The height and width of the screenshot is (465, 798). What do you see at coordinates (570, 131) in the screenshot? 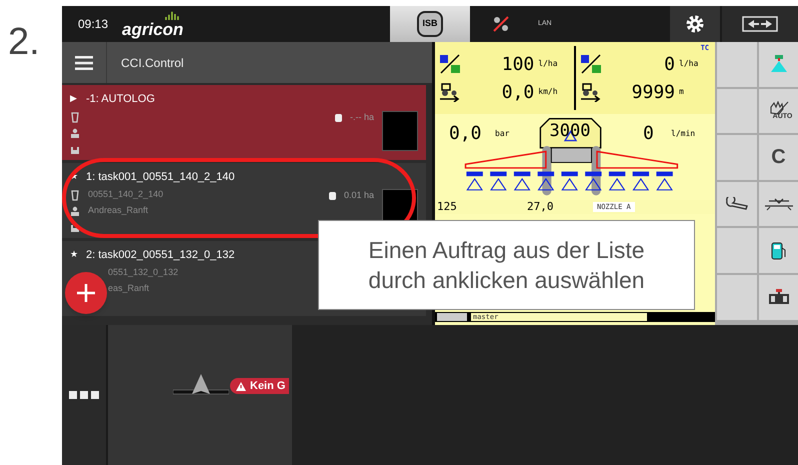
I see `tank-level: 3000` at bounding box center [570, 131].